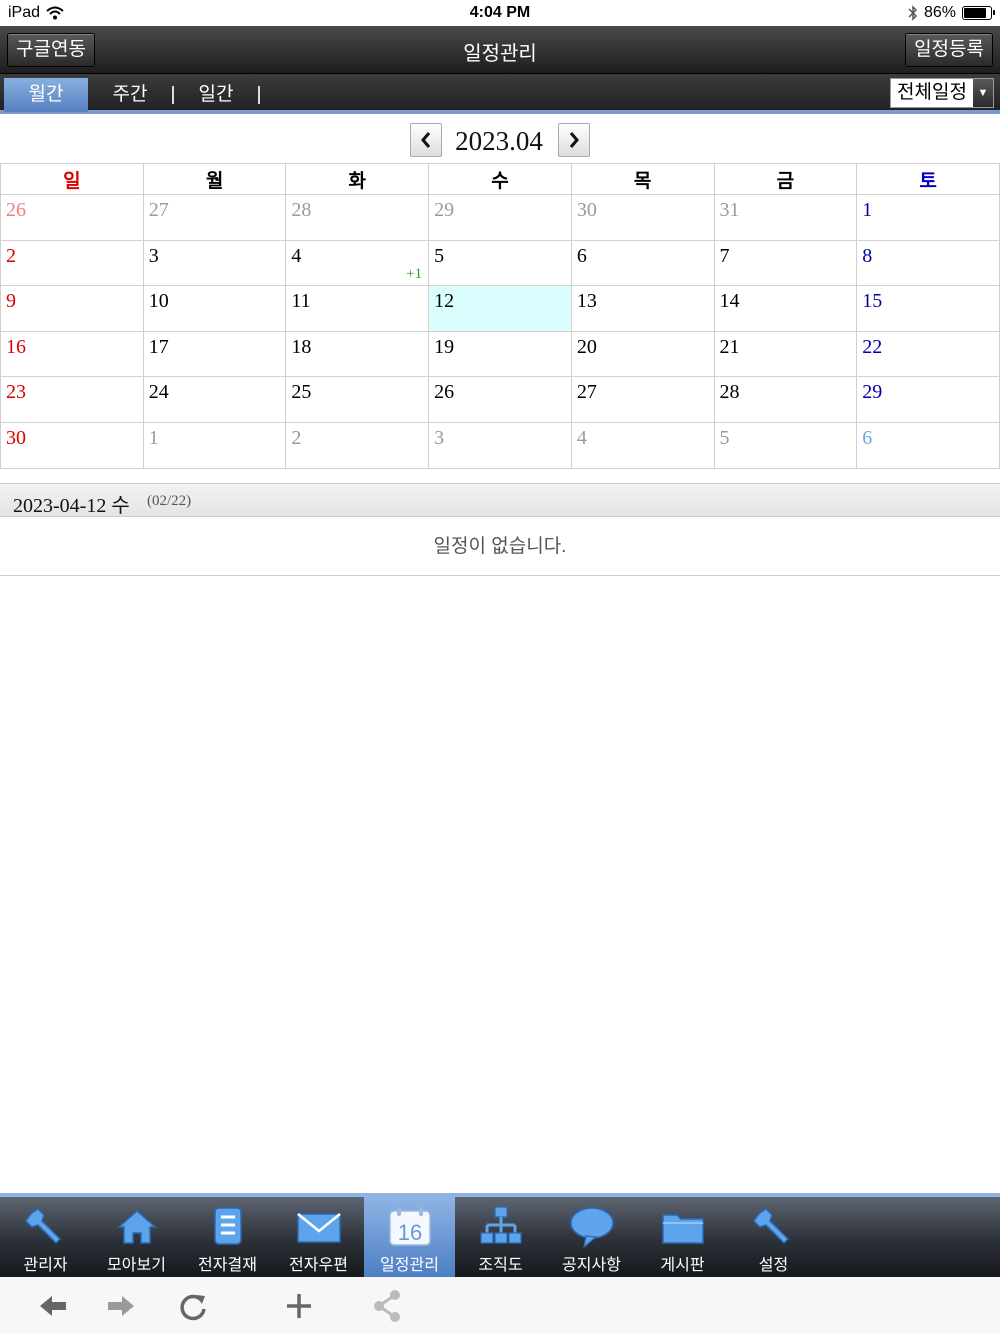 The image size is (1000, 1334). What do you see at coordinates (46, 95) in the screenshot?
I see `tab-monthly: 월간` at bounding box center [46, 95].